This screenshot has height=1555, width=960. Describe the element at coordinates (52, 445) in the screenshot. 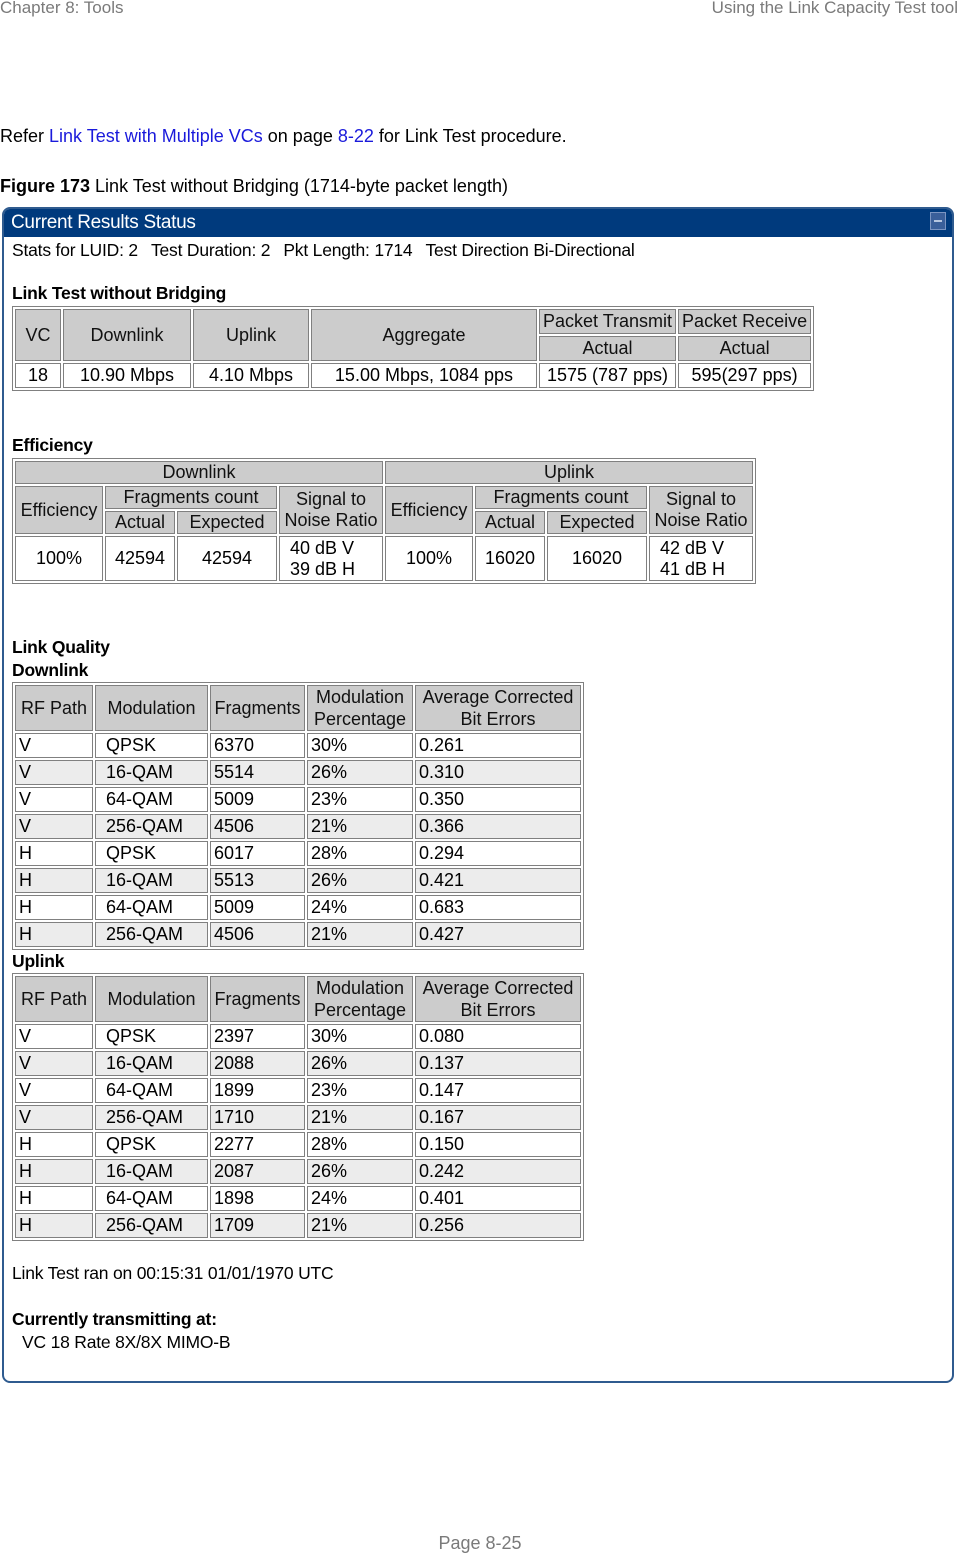

I see `efficiency-title: Efficiency` at that location.